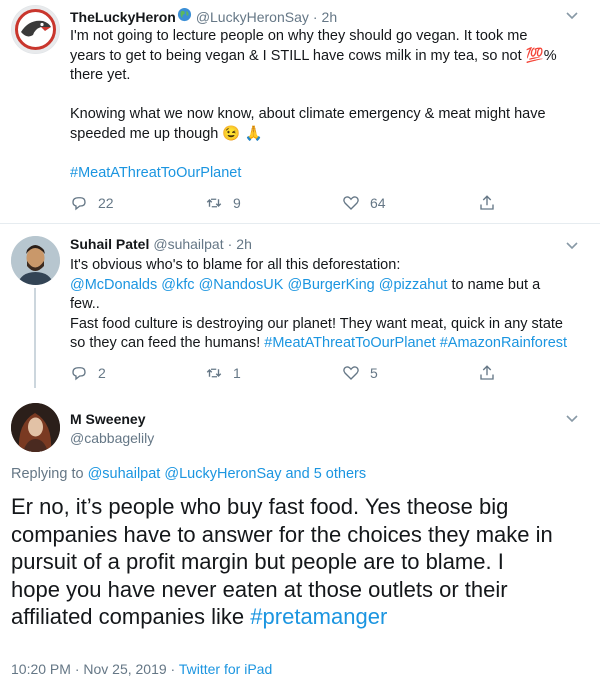  What do you see at coordinates (88, 373) in the screenshot?
I see `reply-button: 2` at bounding box center [88, 373].